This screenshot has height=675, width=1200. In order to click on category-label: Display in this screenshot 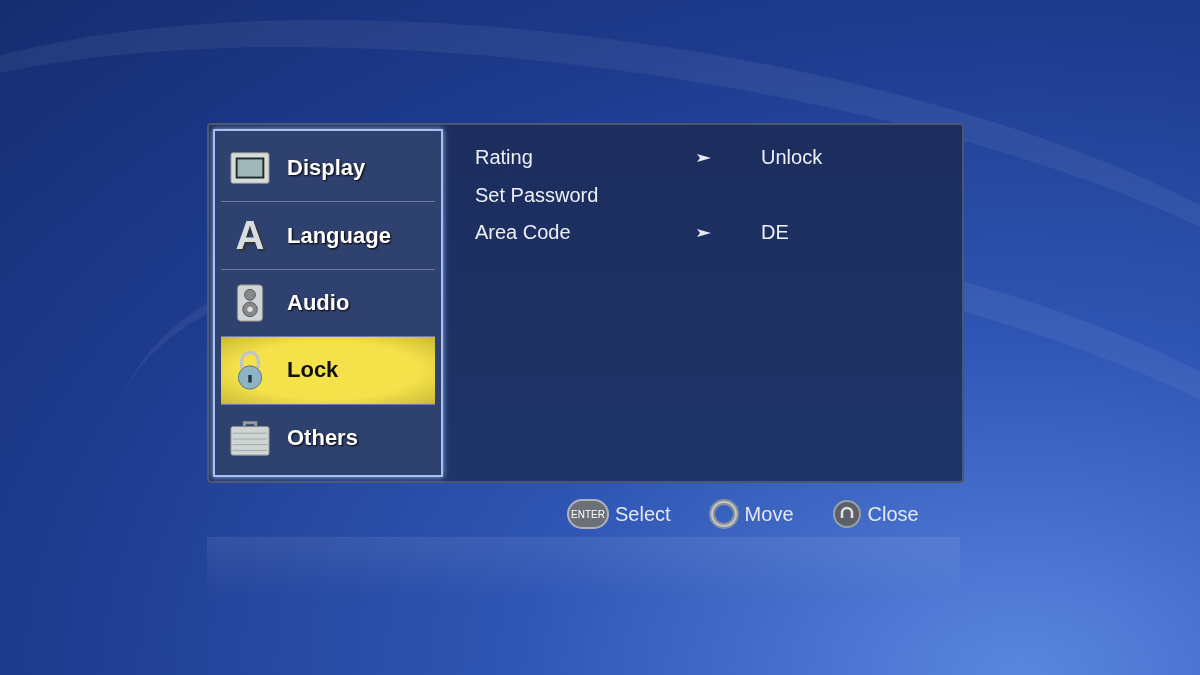, I will do `click(326, 168)`.